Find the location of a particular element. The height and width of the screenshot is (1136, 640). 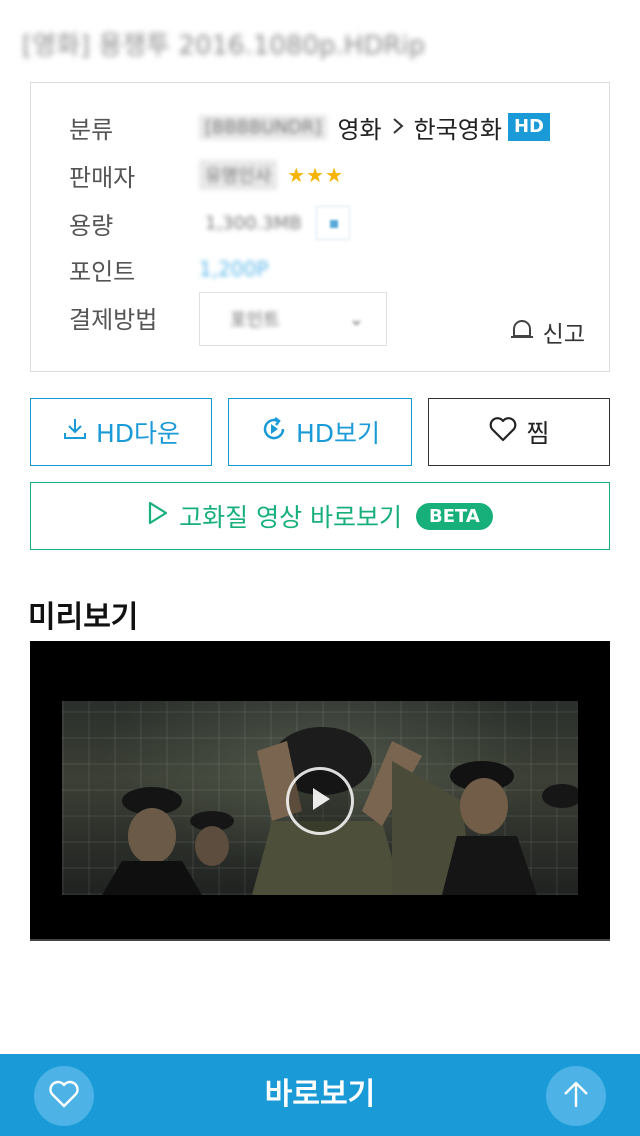

hd-download-label: HD다운 is located at coordinates (138, 433).